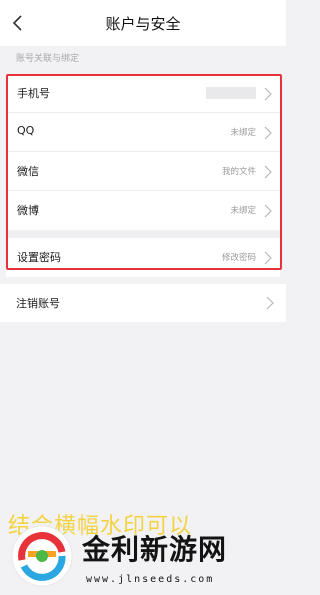 This screenshot has height=595, width=320. What do you see at coordinates (243, 211) in the screenshot?
I see `row-value-weibo: 未绑定` at bounding box center [243, 211].